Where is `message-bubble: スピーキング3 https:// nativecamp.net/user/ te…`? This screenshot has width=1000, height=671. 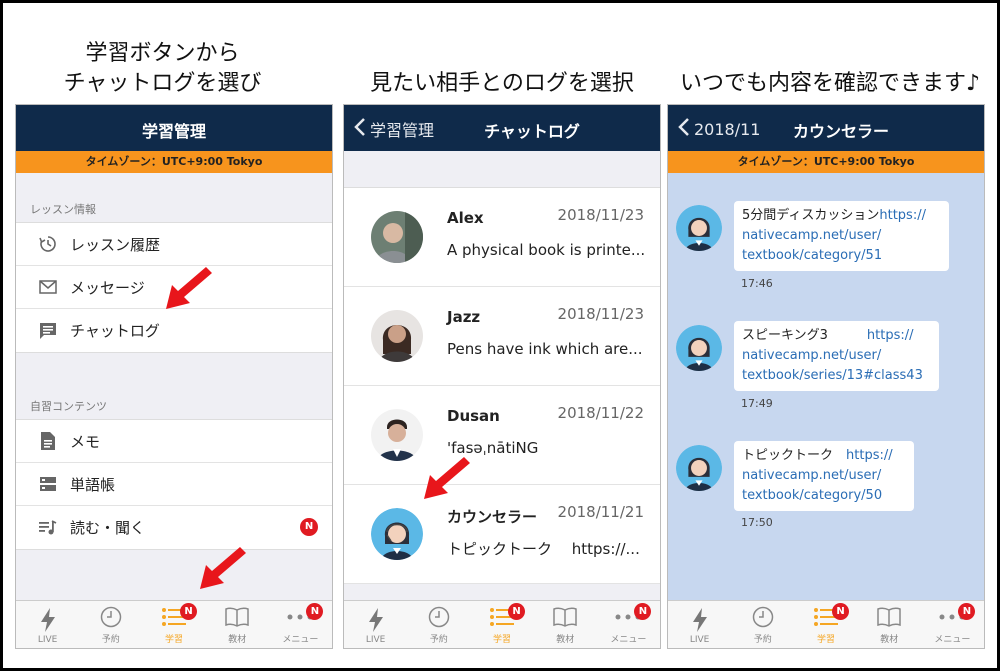
message-bubble: スピーキング3 https:// nativecamp.net/user/ te… is located at coordinates (836, 356).